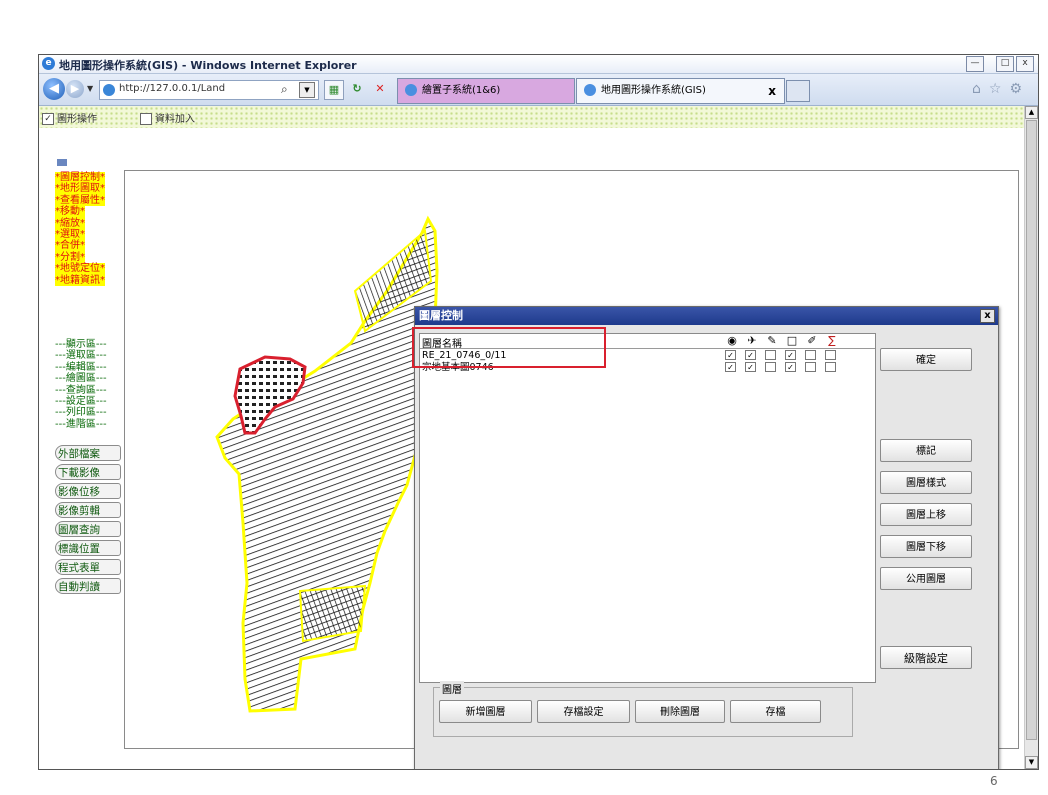 This screenshot has width=1048, height=795. I want to click on back-button: ◀, so click(54, 89).